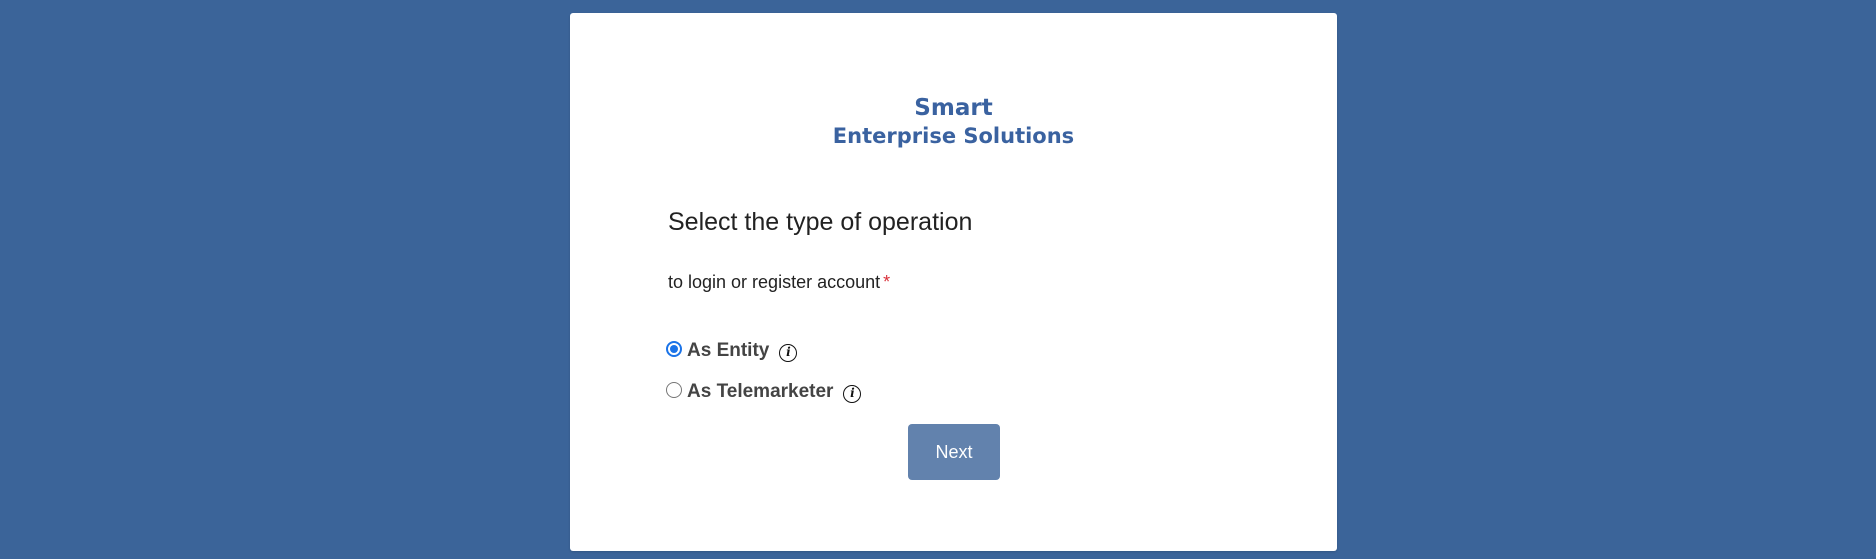 The image size is (1876, 559). I want to click on radio-telemarketer, so click(674, 390).